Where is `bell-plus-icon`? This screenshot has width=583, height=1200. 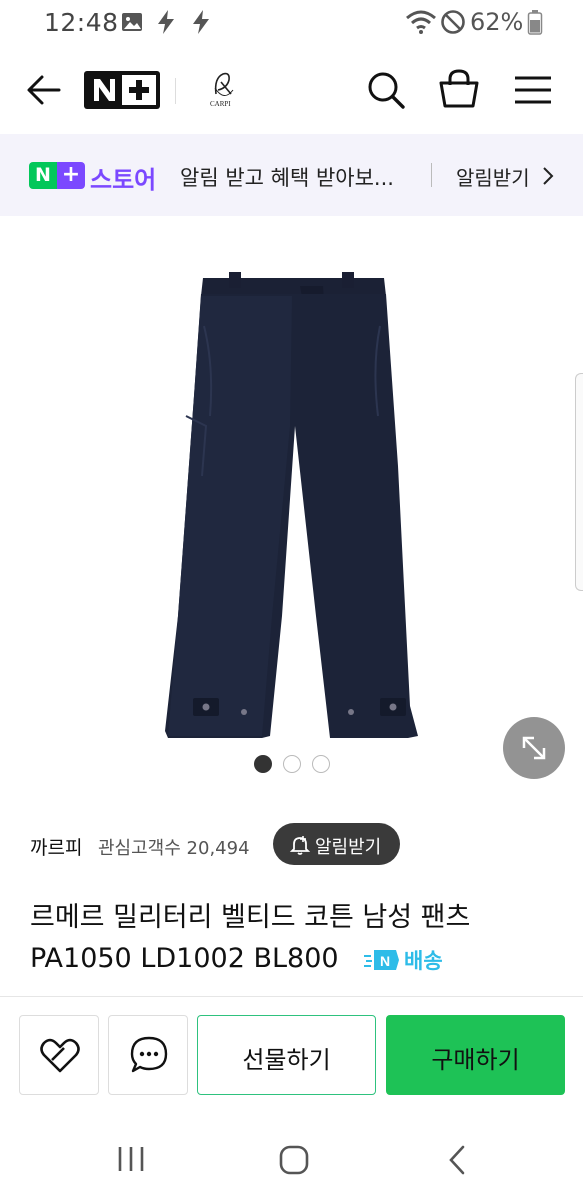 bell-plus-icon is located at coordinates (300, 845).